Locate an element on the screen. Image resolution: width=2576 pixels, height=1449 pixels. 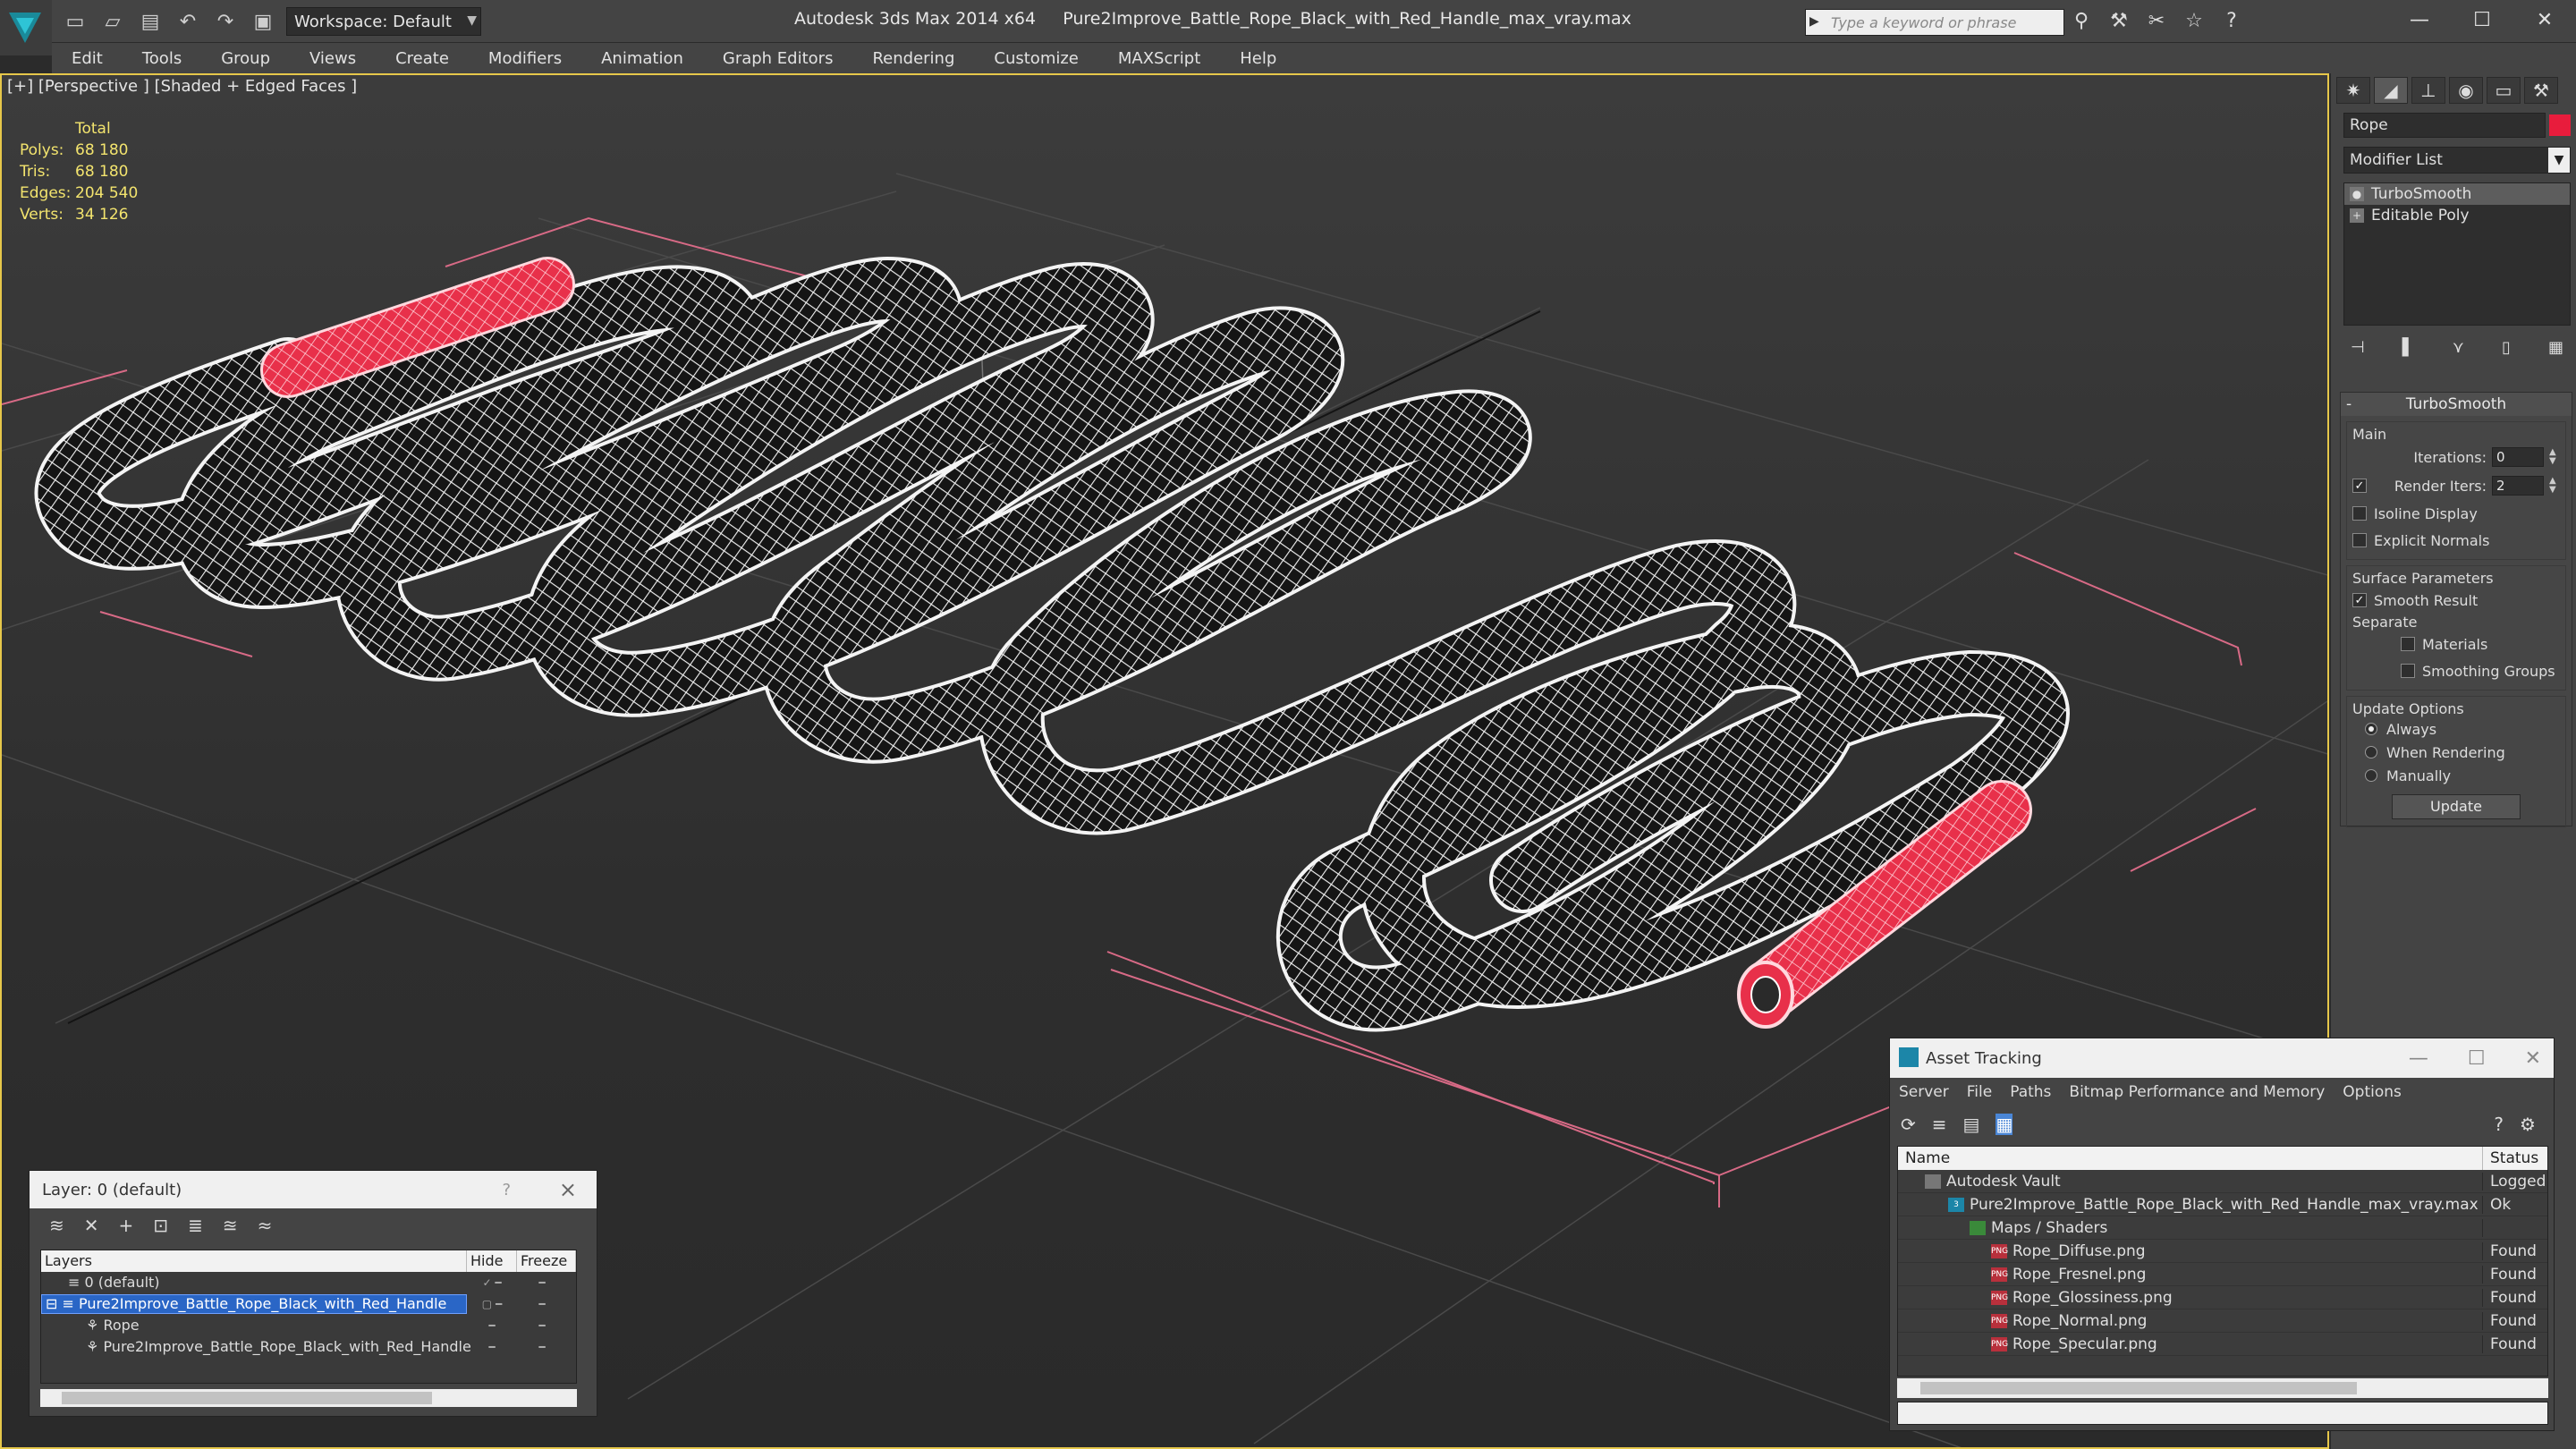
stack-item-editable-poly: + Editable Poly is located at coordinates (2457, 215).